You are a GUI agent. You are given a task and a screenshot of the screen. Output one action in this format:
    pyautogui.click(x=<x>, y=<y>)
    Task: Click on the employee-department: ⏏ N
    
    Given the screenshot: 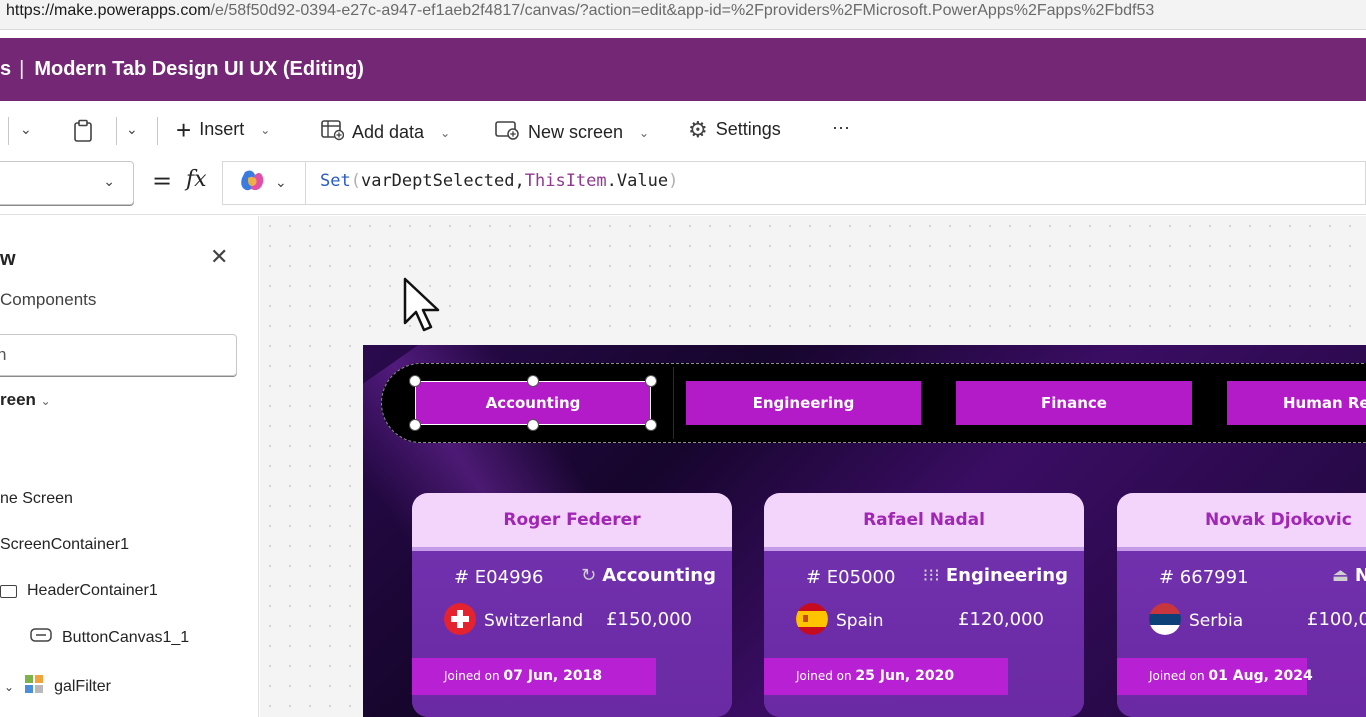 What is the action you would take?
    pyautogui.click(x=1349, y=575)
    